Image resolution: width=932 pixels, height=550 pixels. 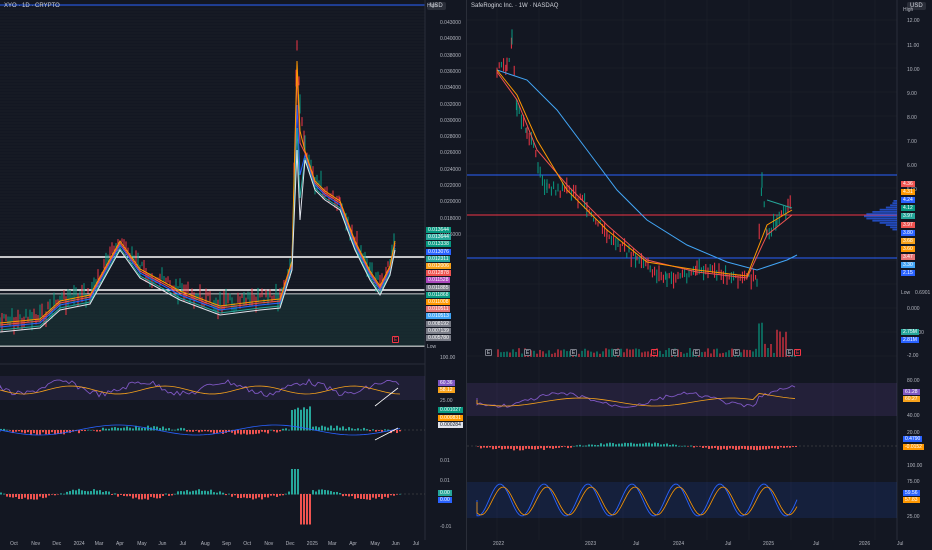 What do you see at coordinates (908, 224) in the screenshot?
I see `price-tag: 3.97` at bounding box center [908, 224].